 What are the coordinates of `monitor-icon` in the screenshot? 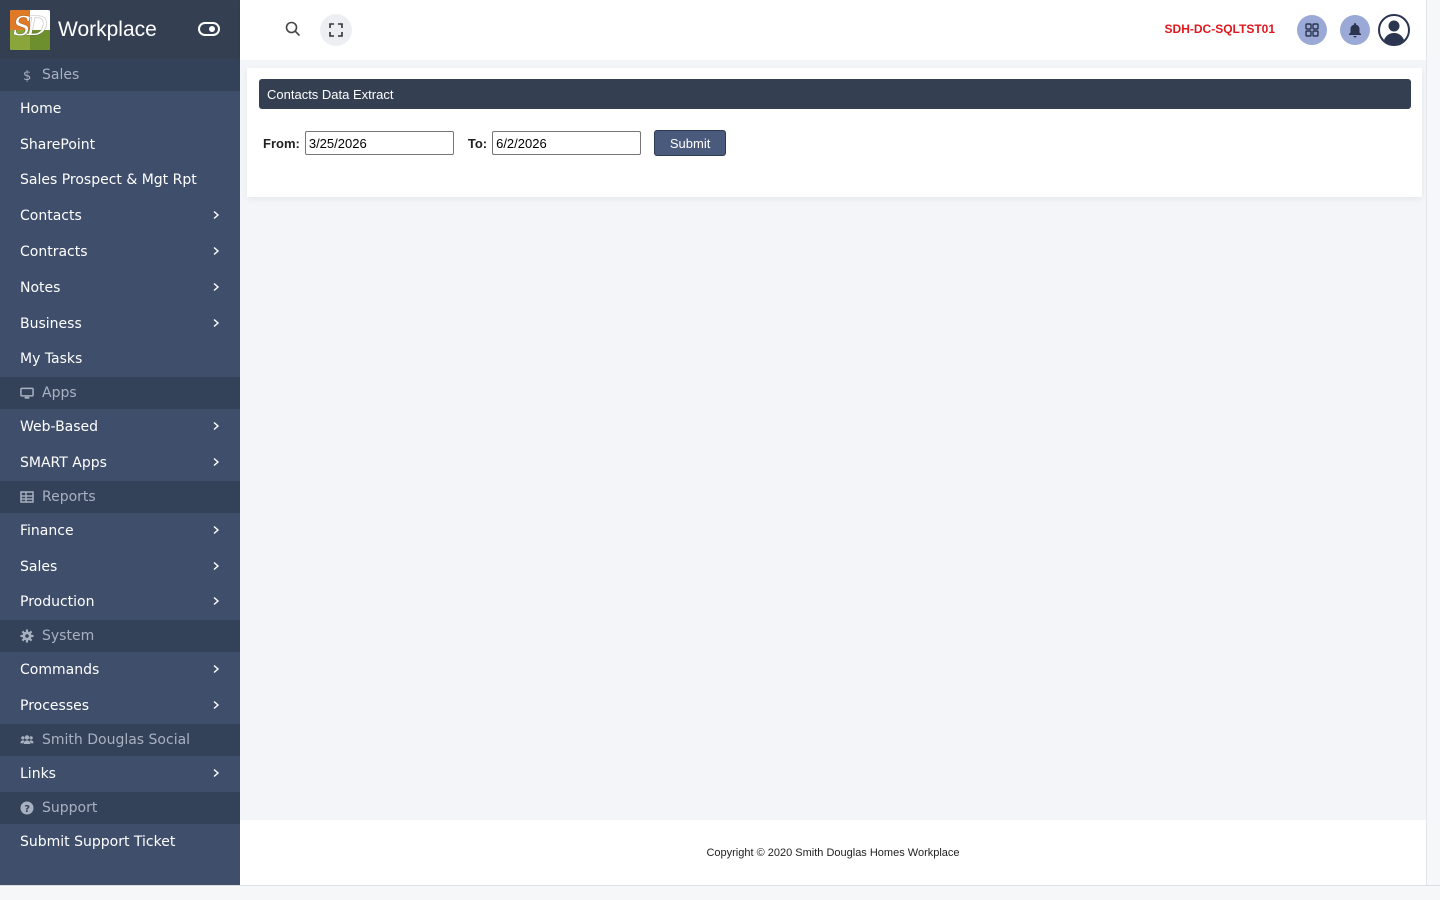 It's located at (27, 393).